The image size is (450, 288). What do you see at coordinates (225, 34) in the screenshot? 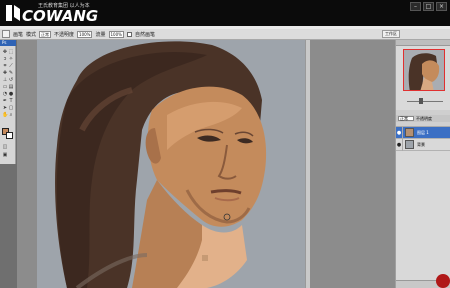
I see `options-bar: 画笔 模式 正常 不透明度 100% 流量 100% 自然画笔 工作区` at bounding box center [225, 34].